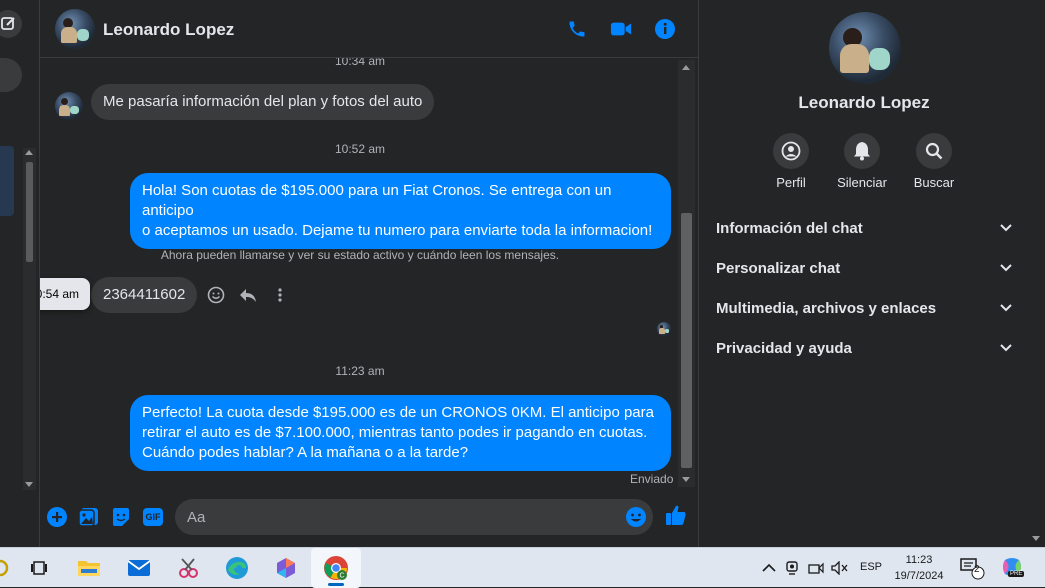 This screenshot has height=588, width=1045. What do you see at coordinates (360, 149) in the screenshot?
I see `timestamp: 10:52 am` at bounding box center [360, 149].